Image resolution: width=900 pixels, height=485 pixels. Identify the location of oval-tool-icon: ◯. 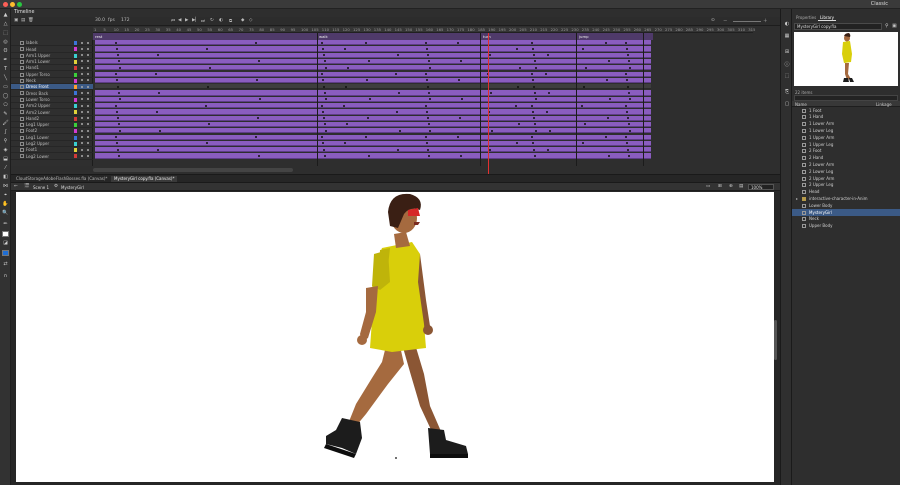
(5, 96).